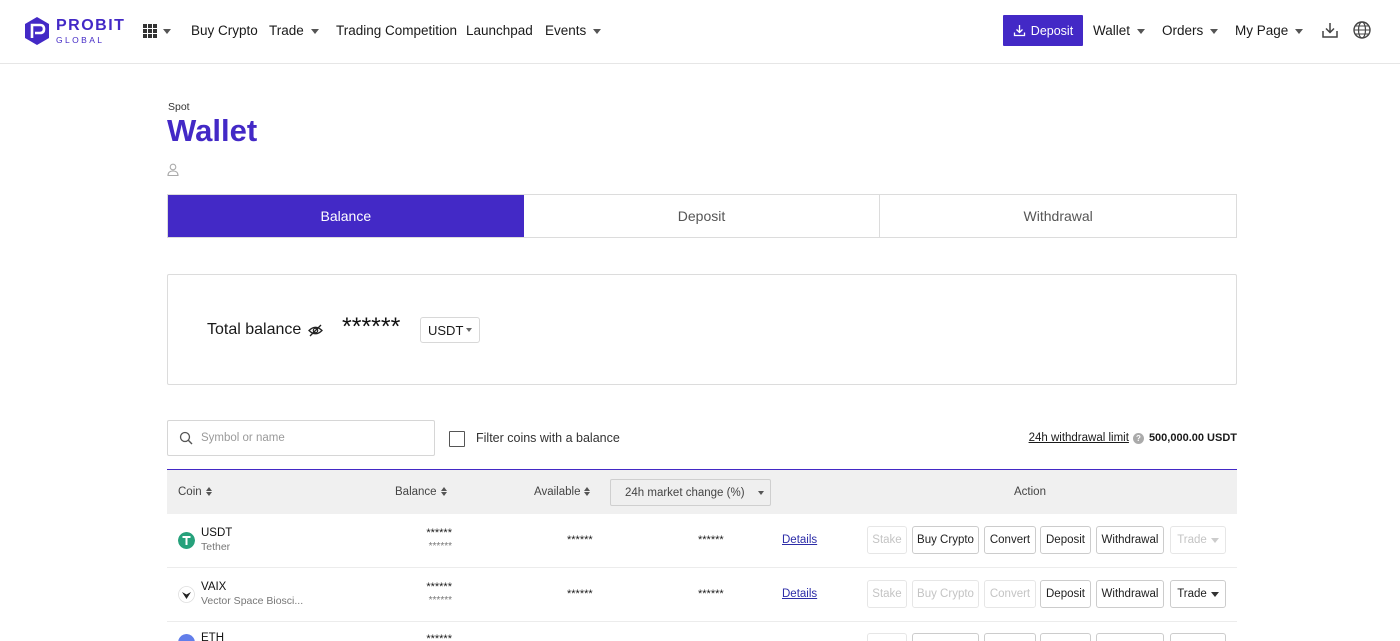  What do you see at coordinates (179, 107) in the screenshot?
I see `breadcrumb: Spot` at bounding box center [179, 107].